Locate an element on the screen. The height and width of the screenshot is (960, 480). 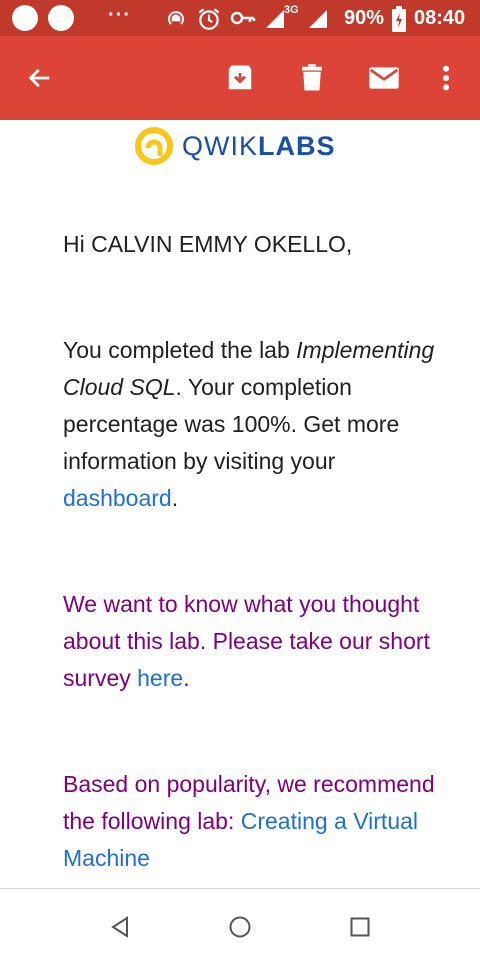
delete-button is located at coordinates (312, 78).